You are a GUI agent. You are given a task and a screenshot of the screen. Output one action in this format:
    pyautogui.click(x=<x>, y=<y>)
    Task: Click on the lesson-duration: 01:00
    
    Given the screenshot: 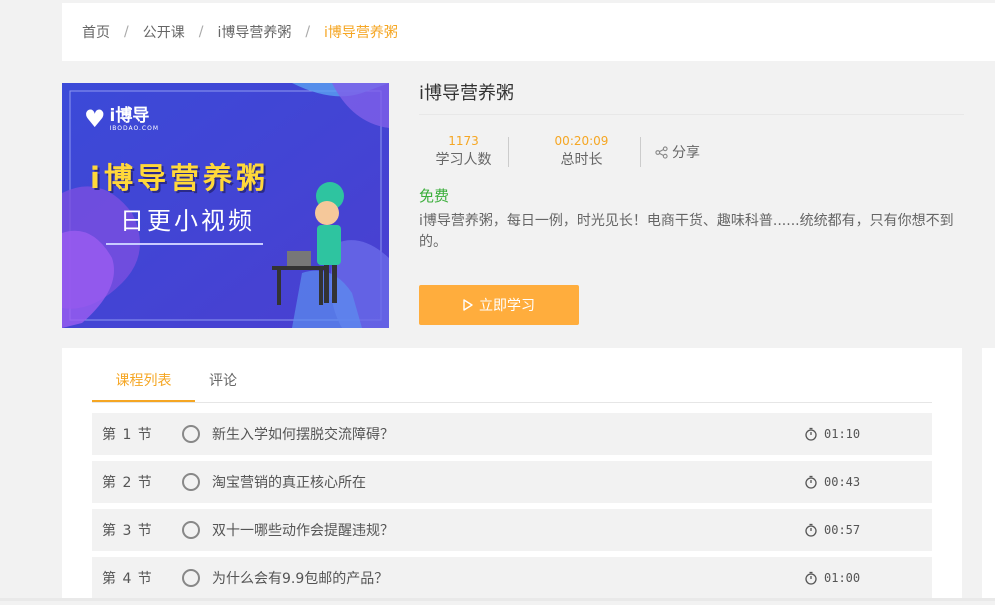 What is the action you would take?
    pyautogui.click(x=832, y=578)
    